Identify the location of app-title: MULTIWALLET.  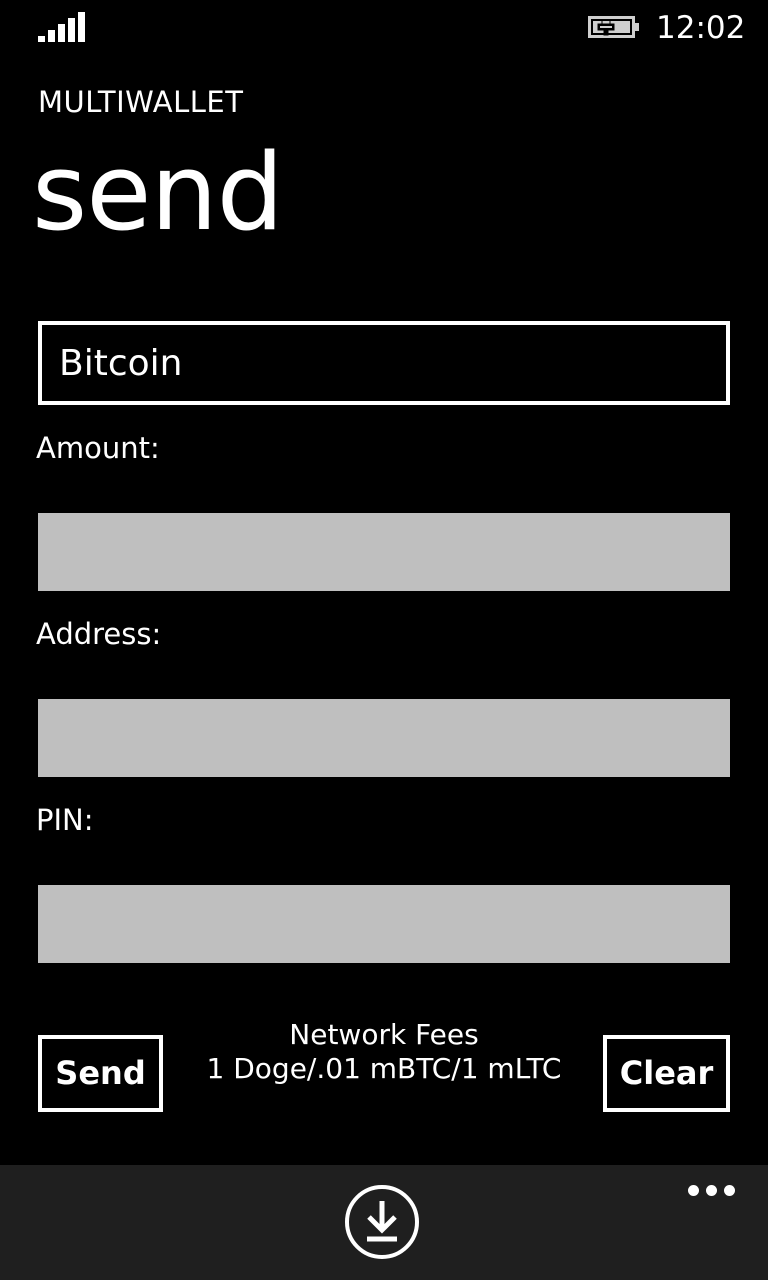
(141, 102).